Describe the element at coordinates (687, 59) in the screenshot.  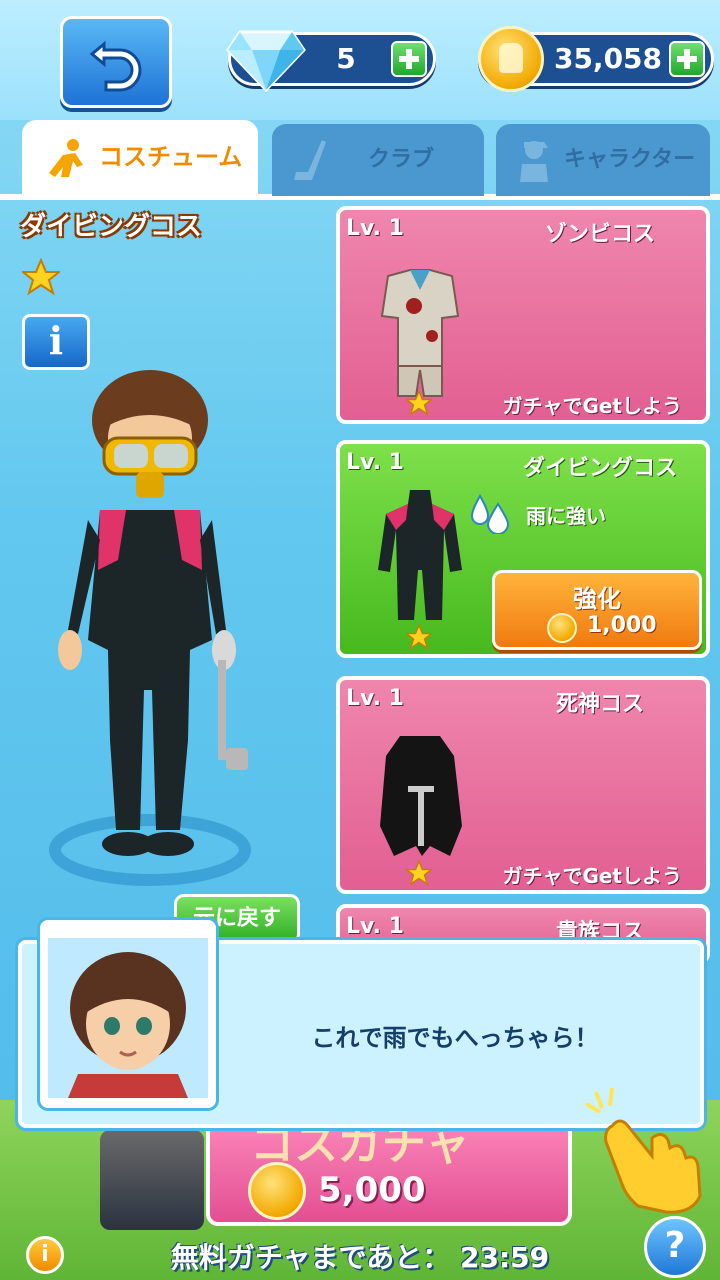
I see `add-coins-button` at that location.